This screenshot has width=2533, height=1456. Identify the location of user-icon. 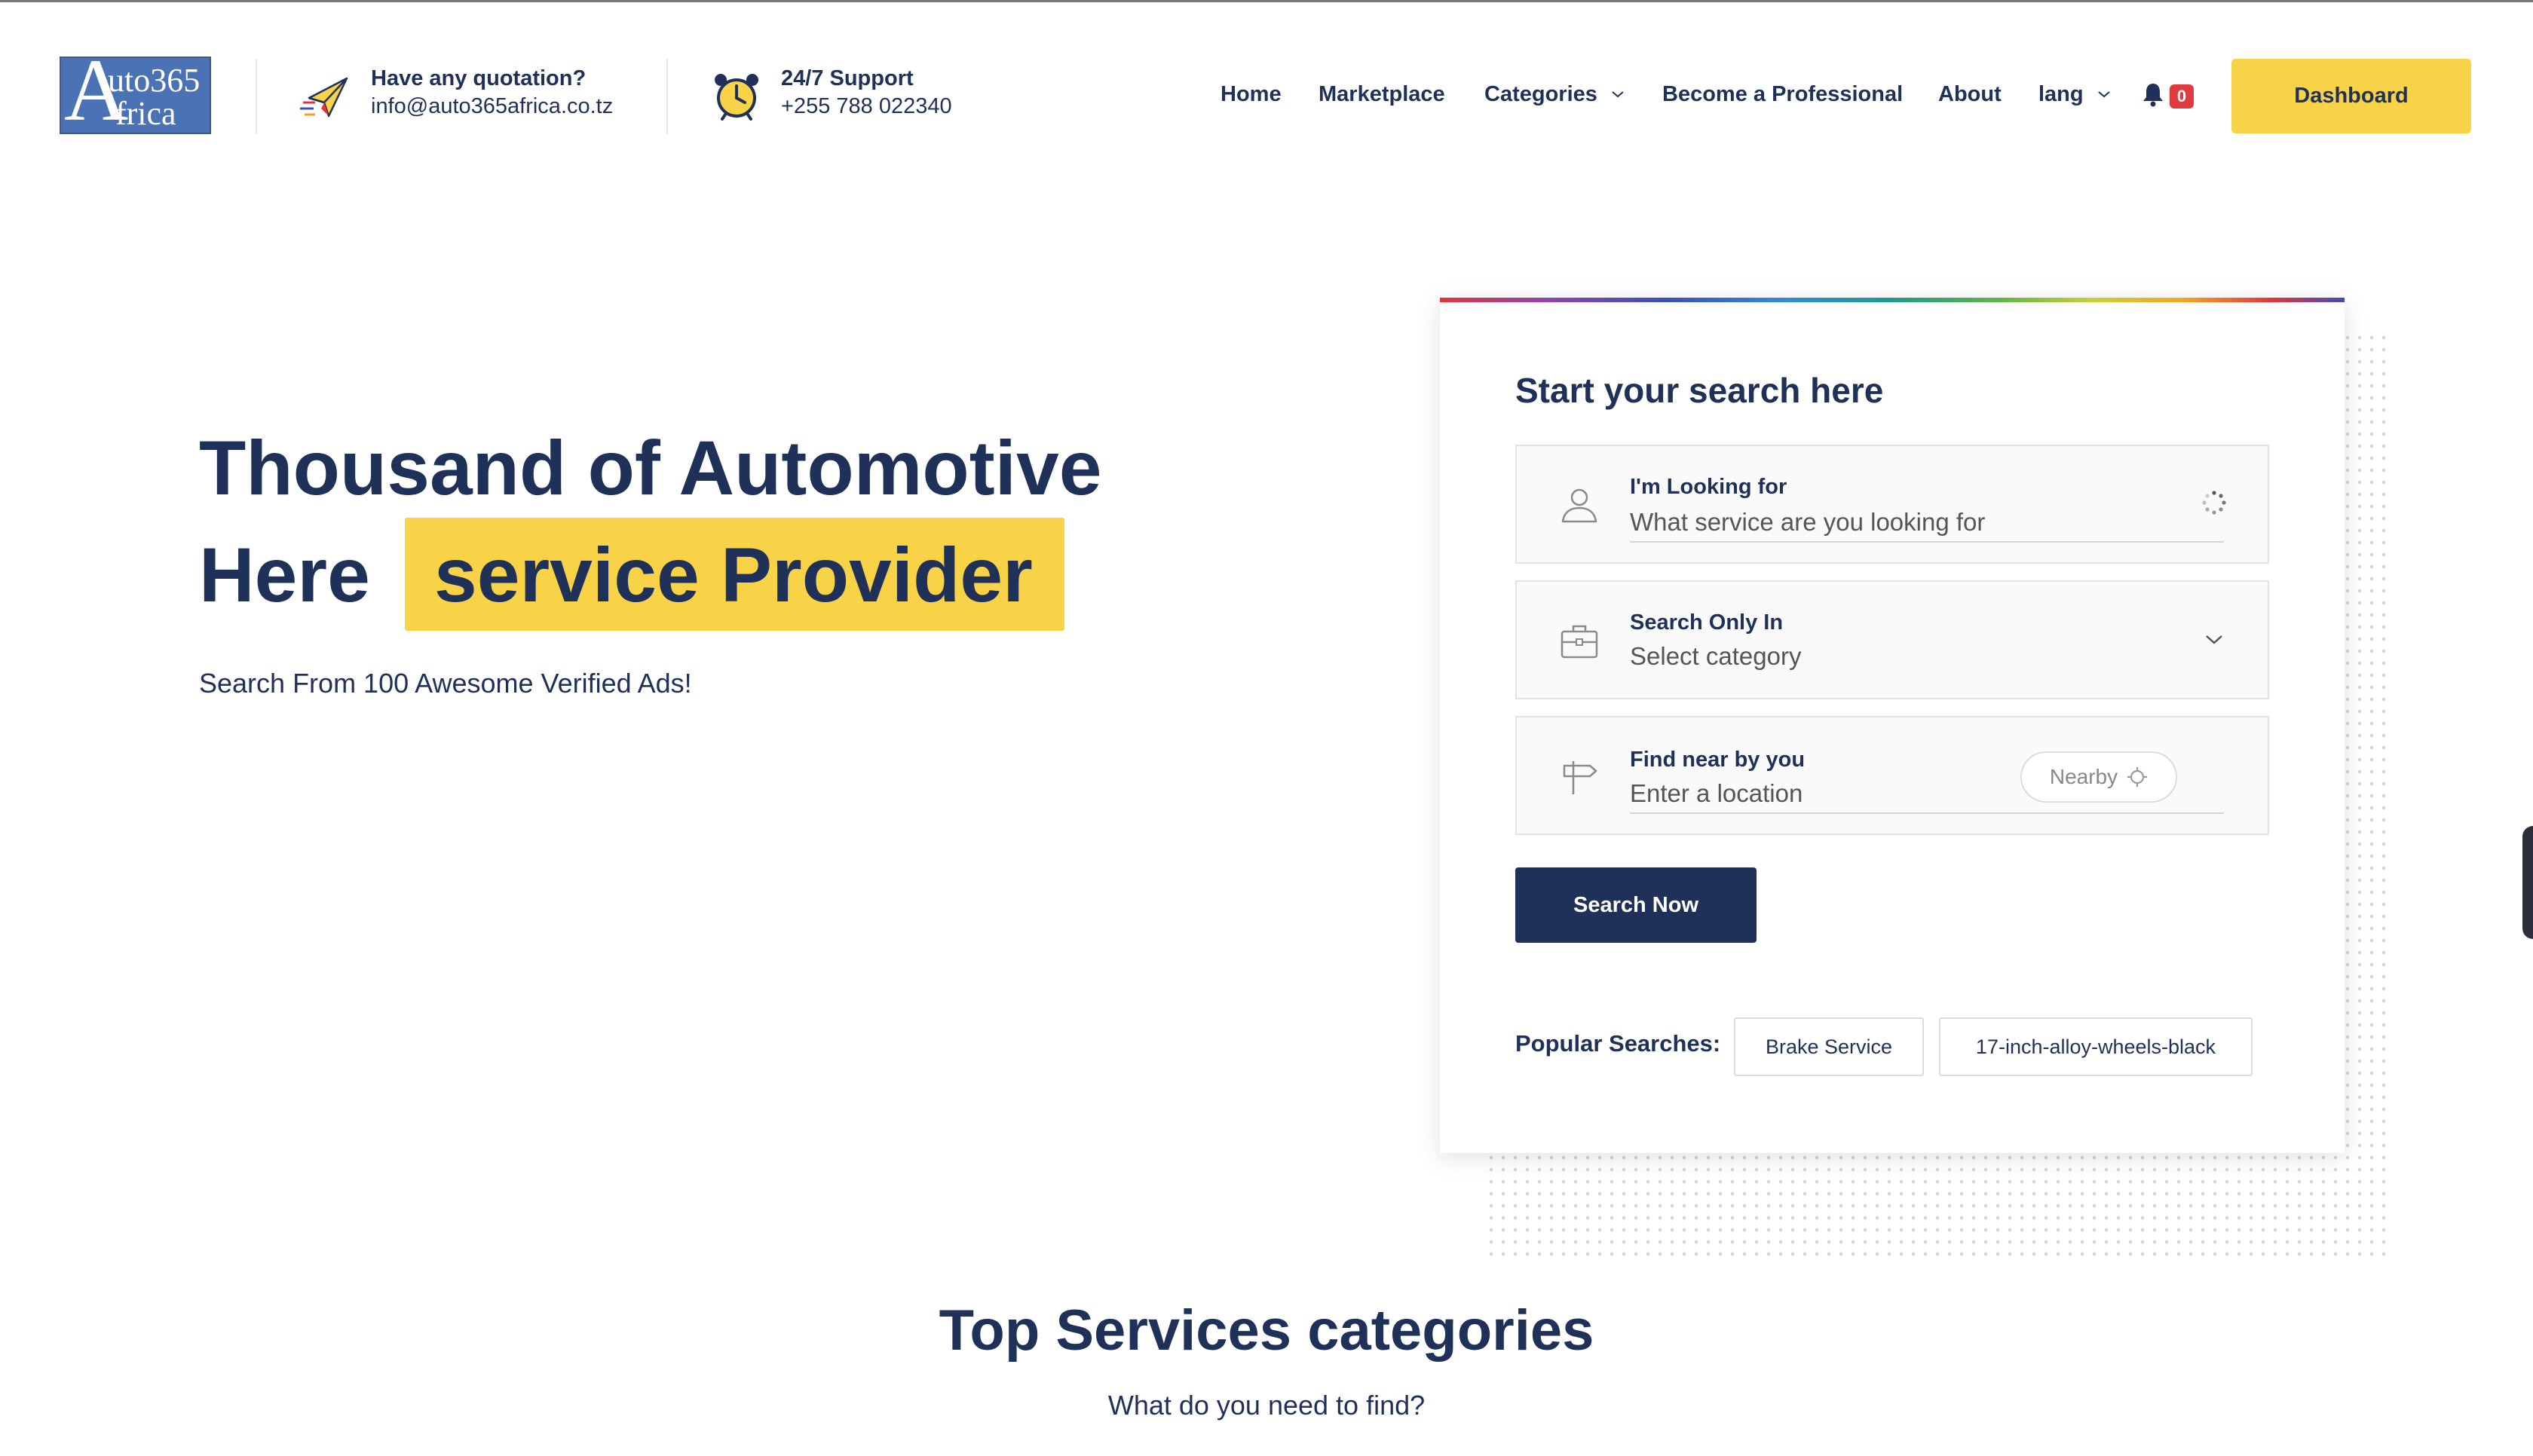
(1579, 505).